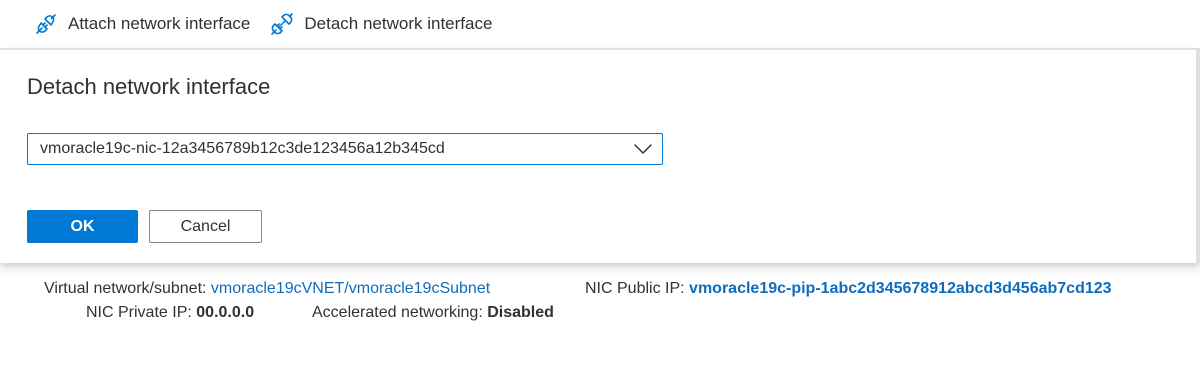 This screenshot has width=1200, height=371. Describe the element at coordinates (282, 24) in the screenshot. I see `plug-disconnect-icon` at that location.